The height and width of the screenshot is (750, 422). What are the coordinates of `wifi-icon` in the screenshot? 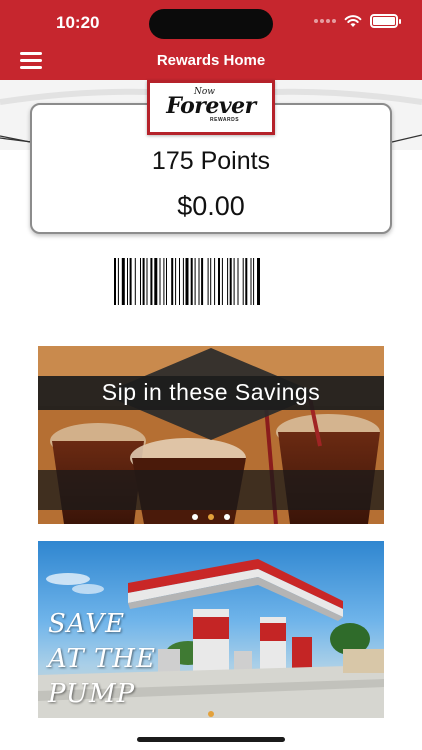 It's located at (353, 21).